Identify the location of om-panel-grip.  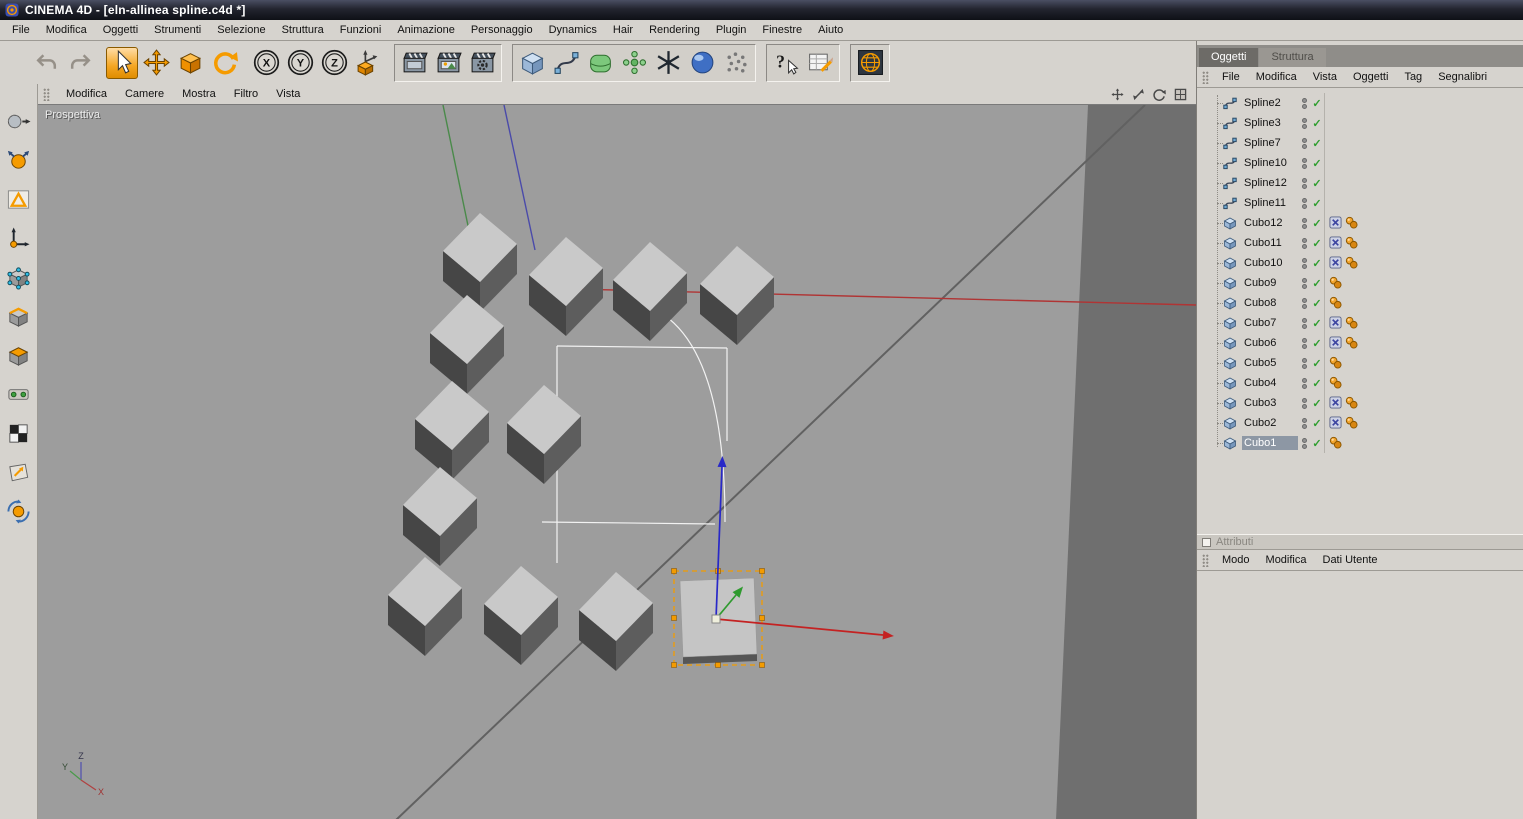
(1205, 77).